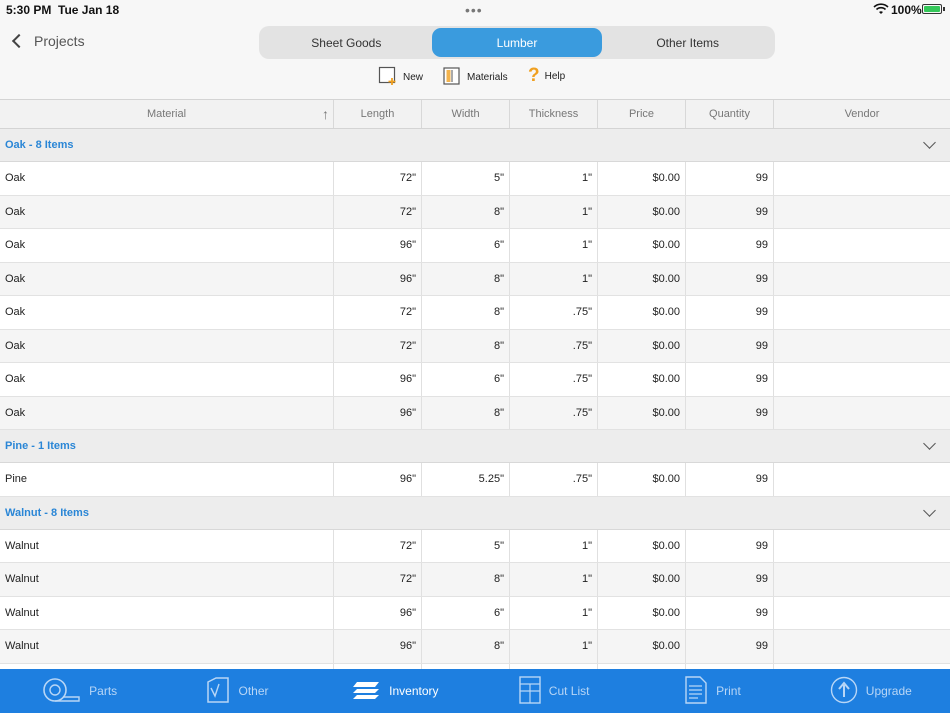 The image size is (950, 713). Describe the element at coordinates (388, 77) in the screenshot. I see `new-document-icon` at that location.